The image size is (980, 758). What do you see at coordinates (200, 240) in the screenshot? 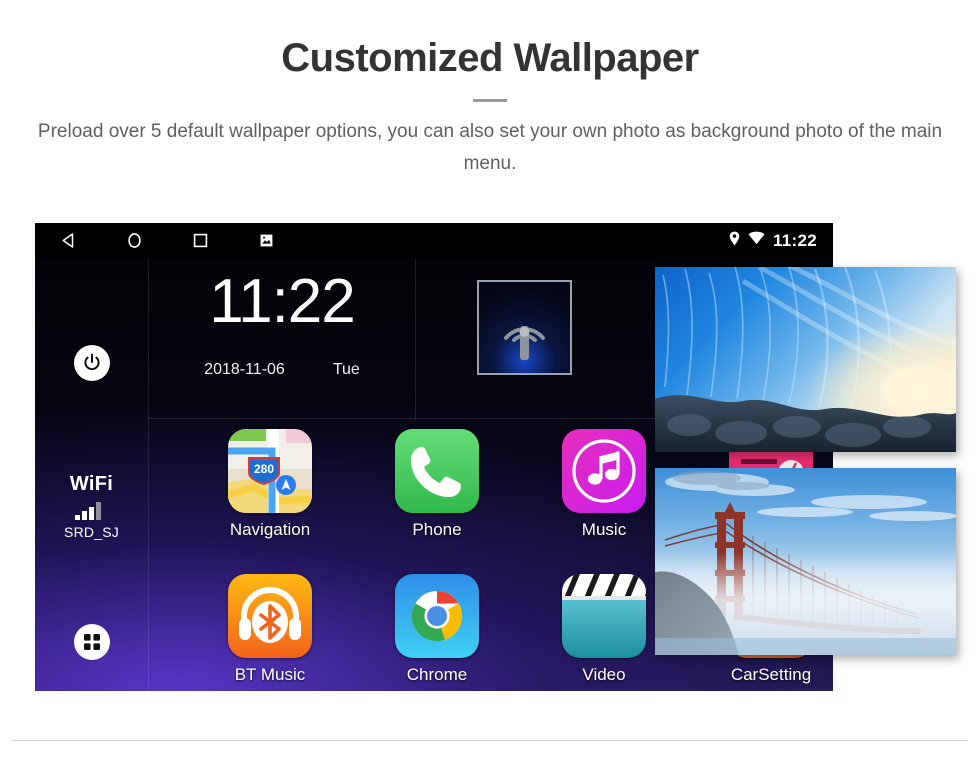
I see `recents-icon` at bounding box center [200, 240].